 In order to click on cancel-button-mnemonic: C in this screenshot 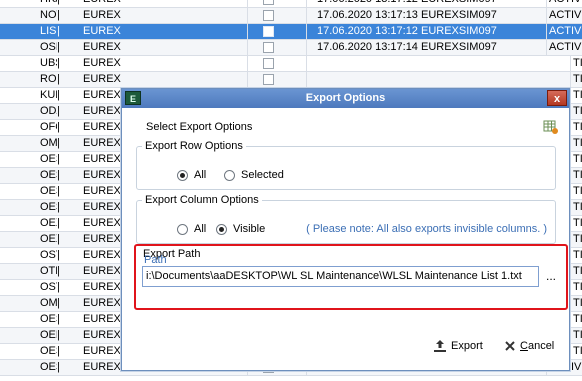, I will do `click(524, 346)`.